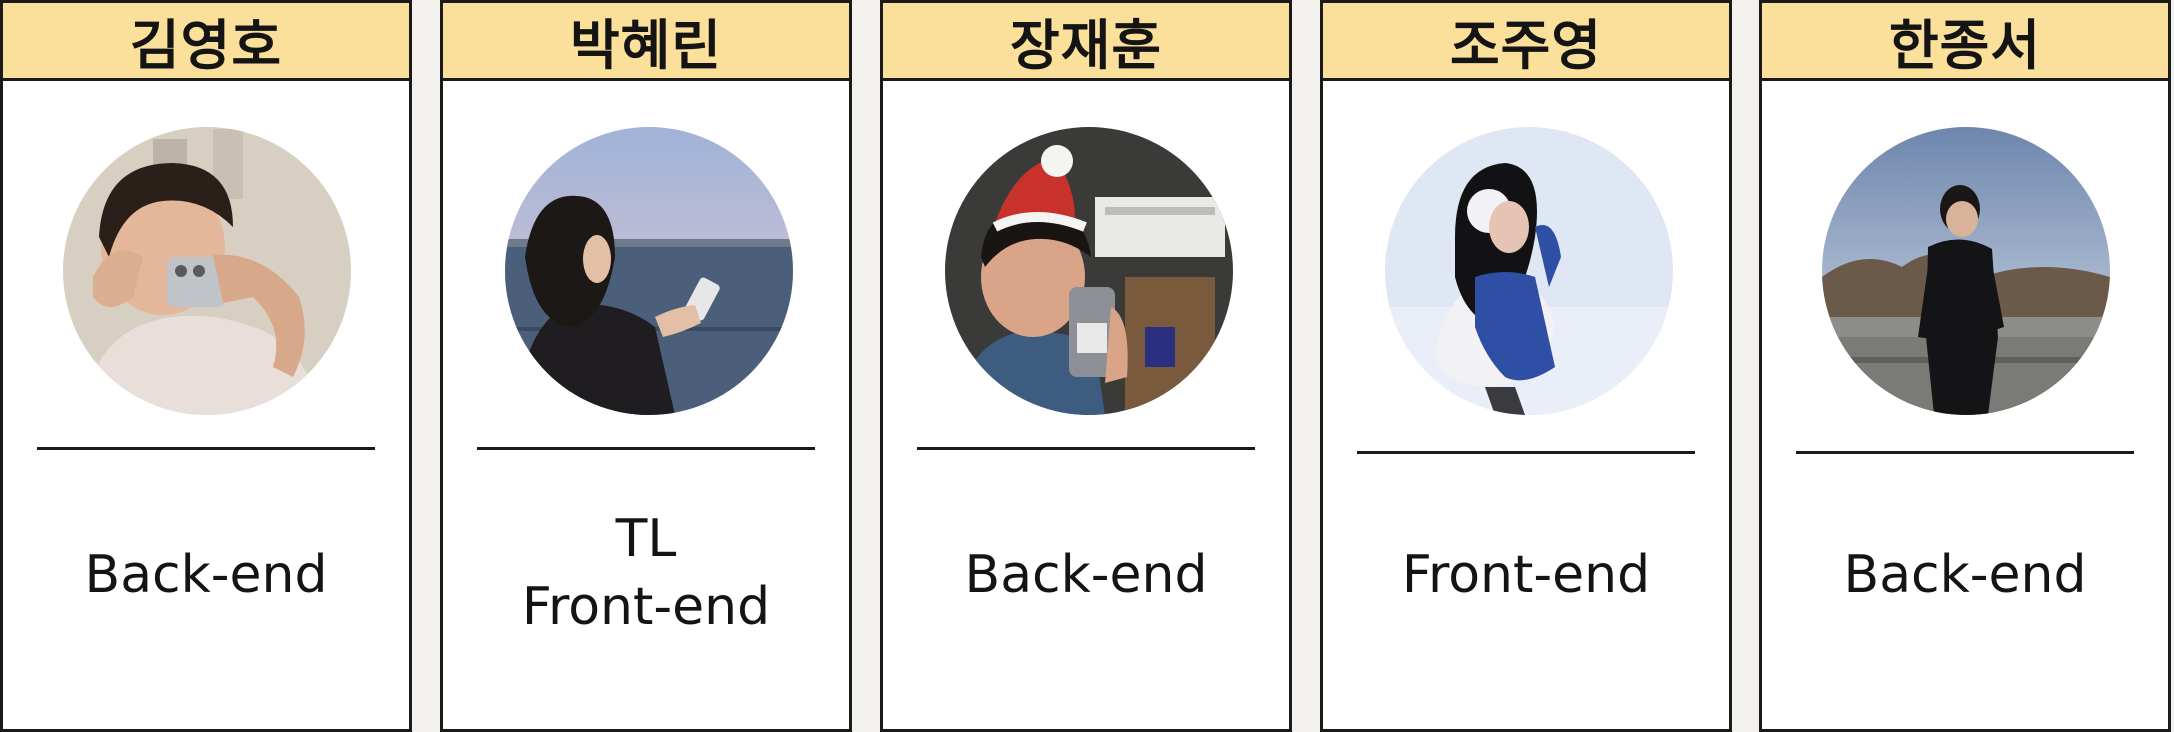  Describe the element at coordinates (1526, 45) in the screenshot. I see `member-name: 조주영` at that location.